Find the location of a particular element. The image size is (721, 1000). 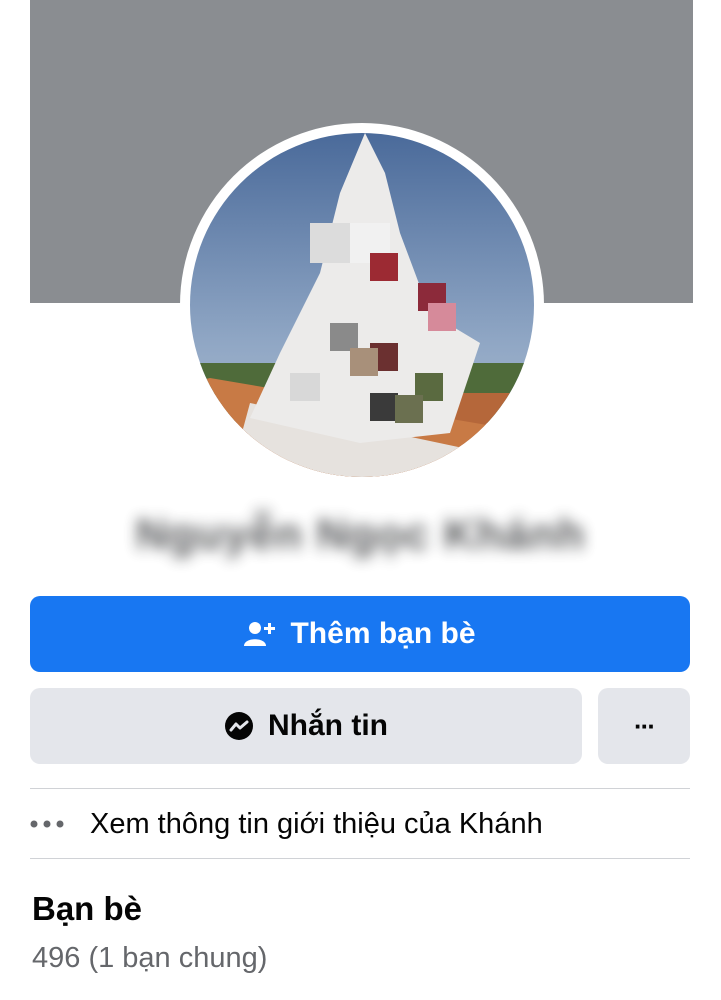

message-button: Nhắn tin is located at coordinates (306, 726).